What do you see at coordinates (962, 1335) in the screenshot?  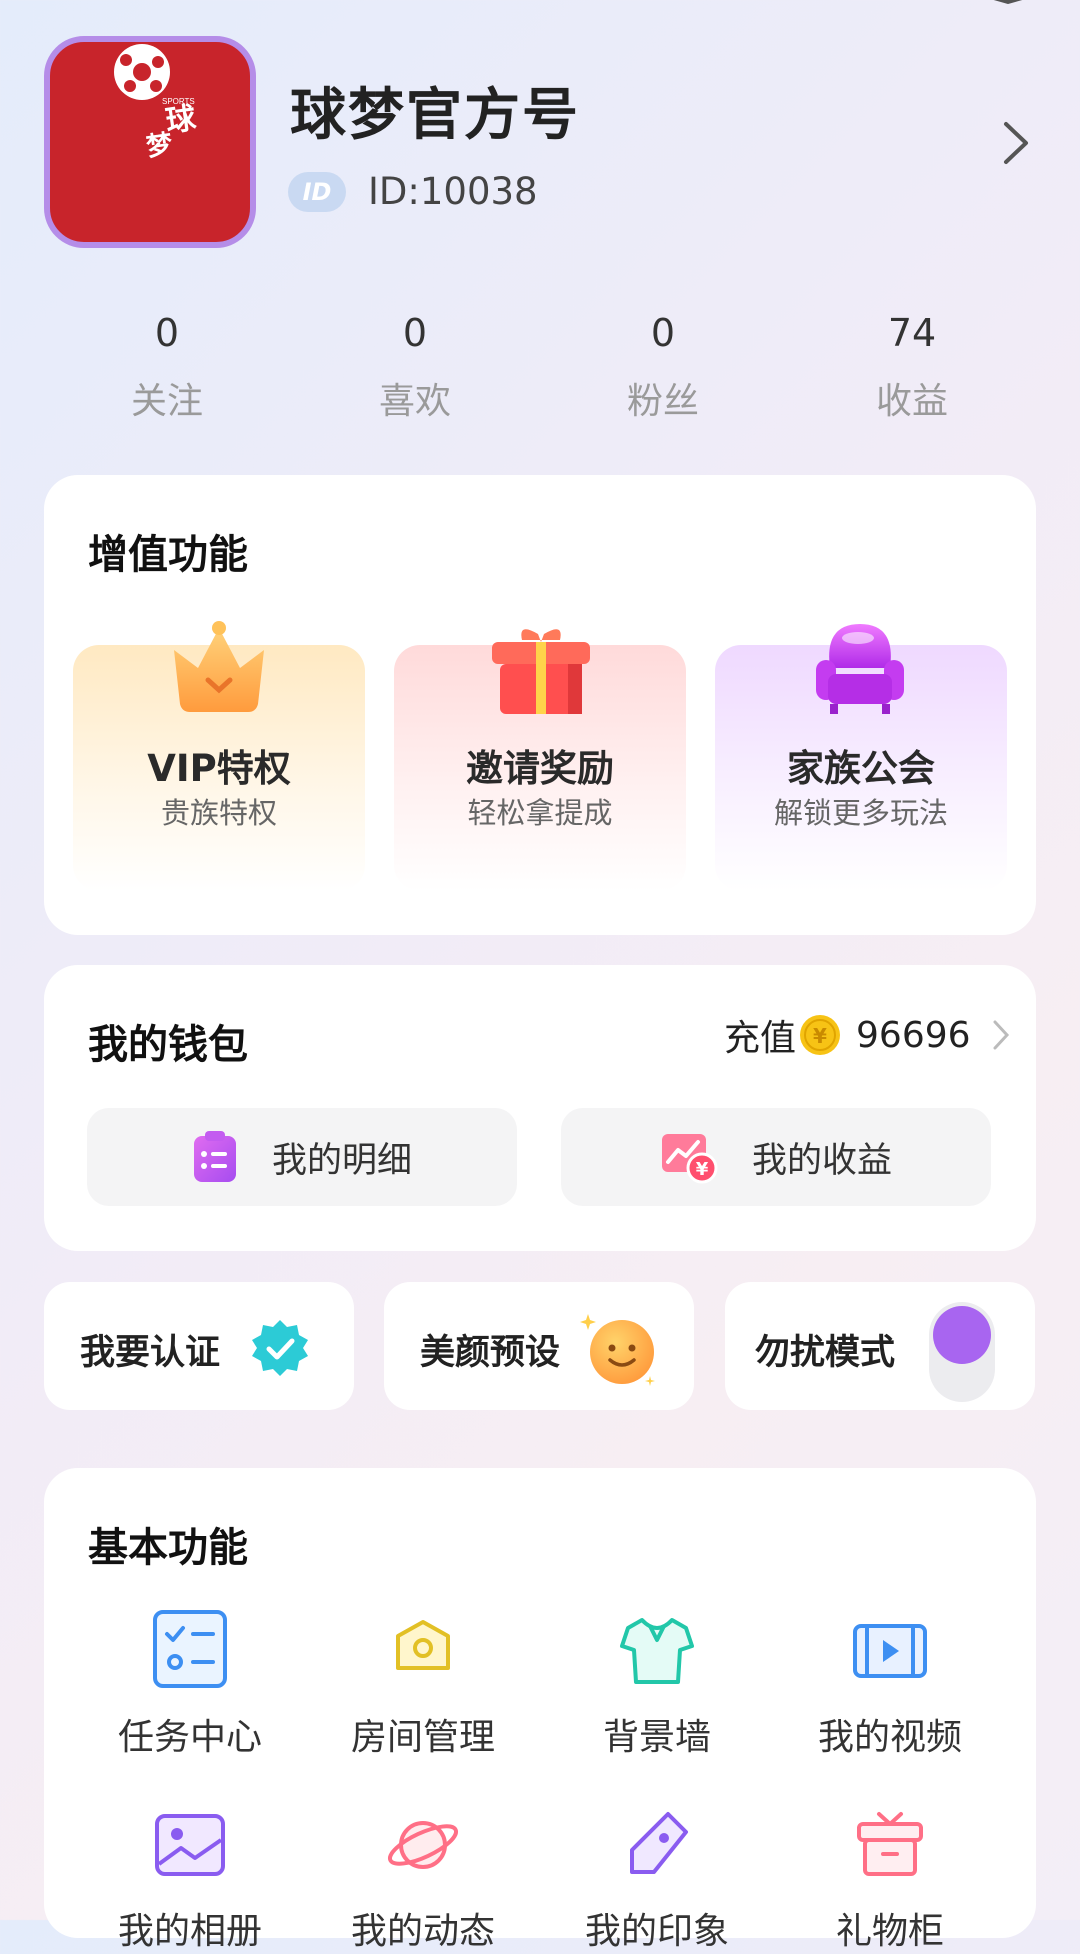 I see `toggle-knob` at bounding box center [962, 1335].